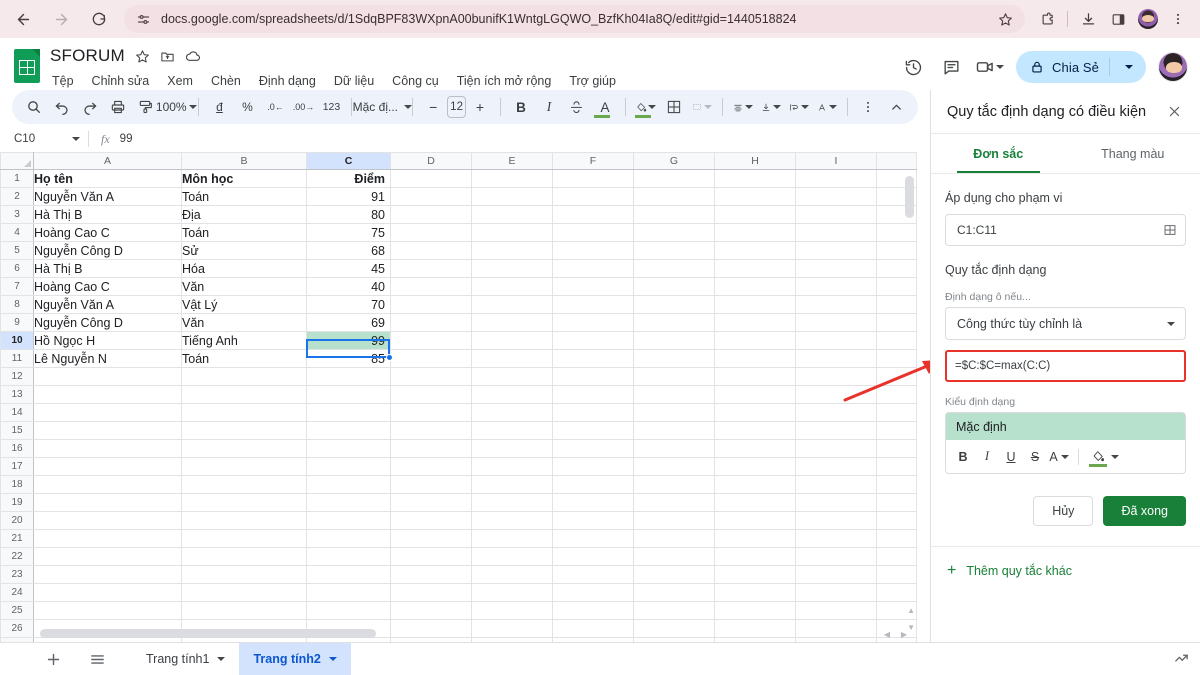 This screenshot has height=675, width=1200. I want to click on sheet-tab-trang-tinh2: Trang tính2, so click(295, 658).